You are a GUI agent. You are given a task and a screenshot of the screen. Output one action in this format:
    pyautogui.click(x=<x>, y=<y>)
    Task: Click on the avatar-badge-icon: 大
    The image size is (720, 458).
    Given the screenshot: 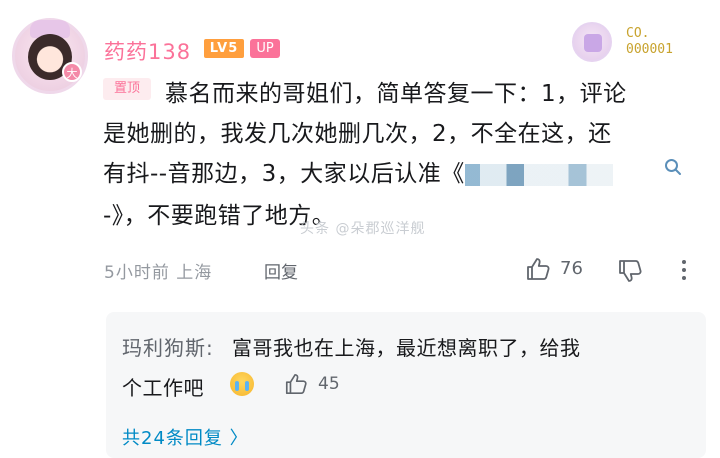 What is the action you would take?
    pyautogui.click(x=72, y=72)
    